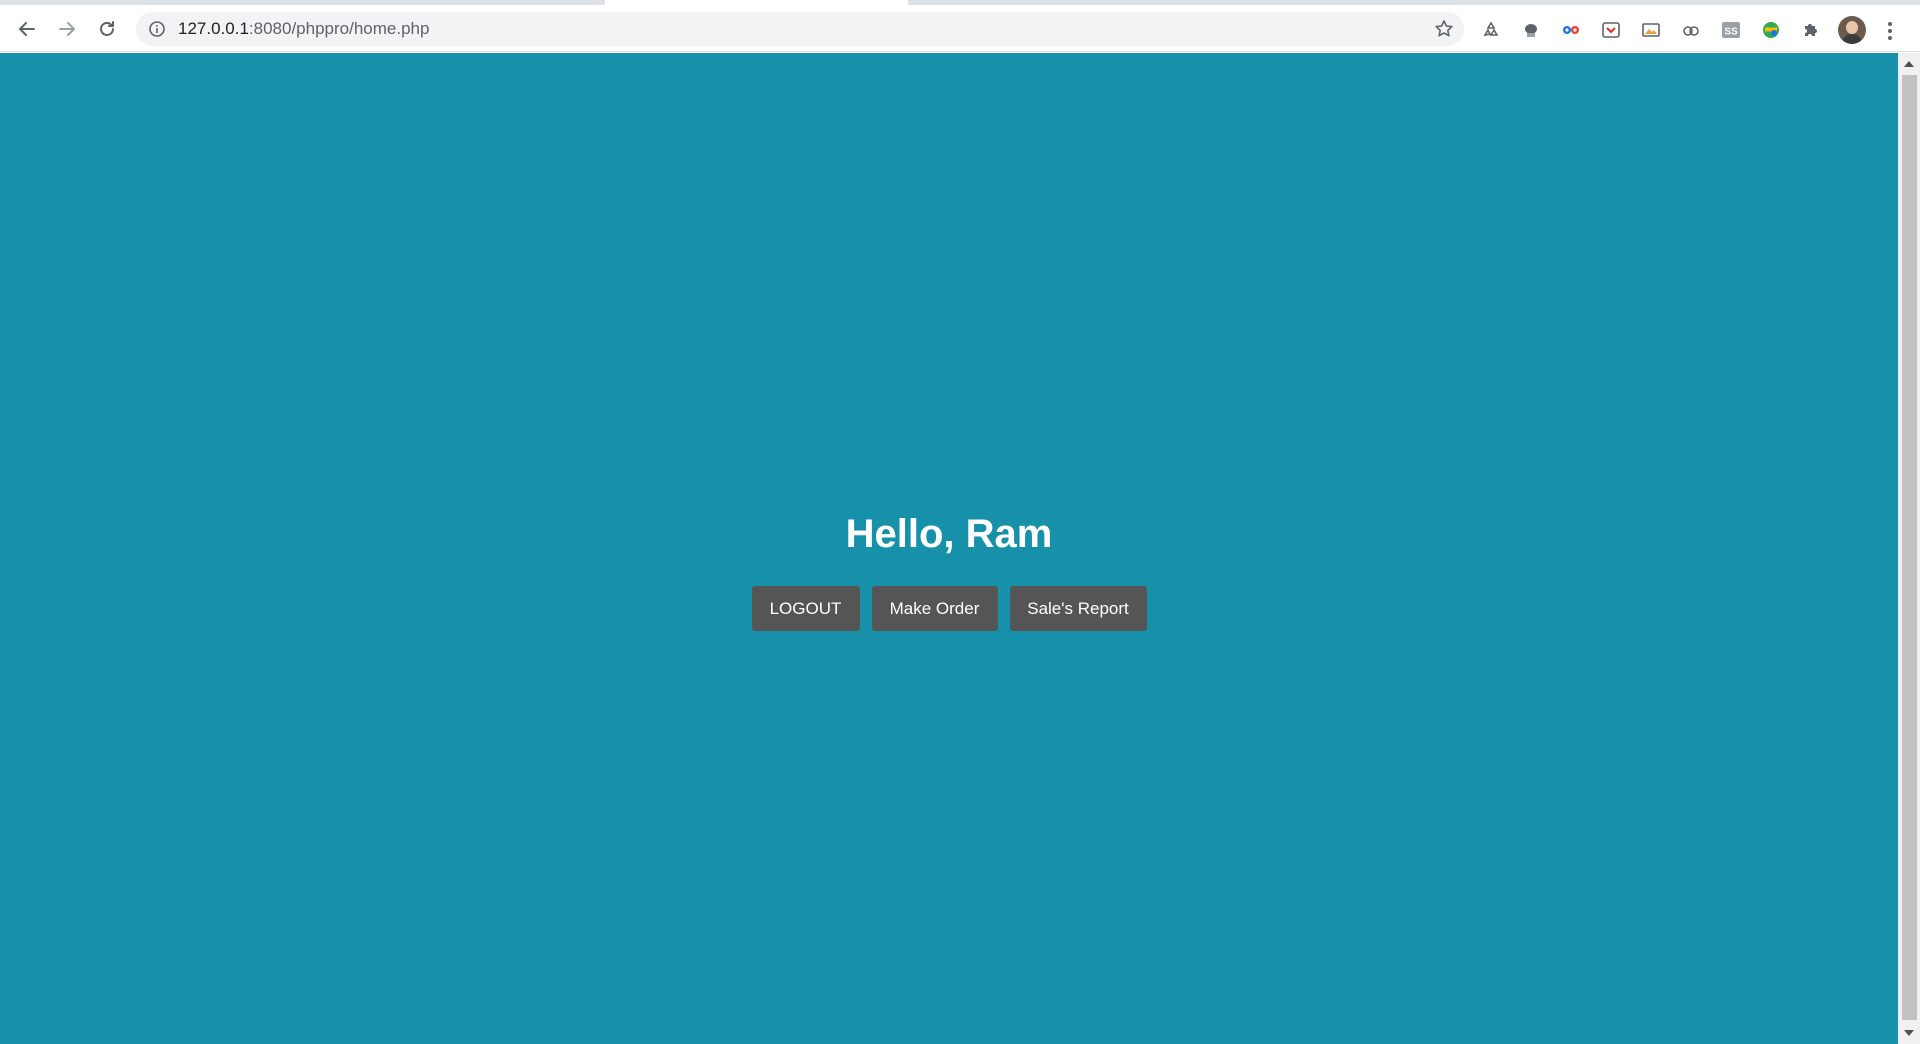 The height and width of the screenshot is (1044, 1920). What do you see at coordinates (1909, 1033) in the screenshot?
I see `scroll-down-arrow-icon` at bounding box center [1909, 1033].